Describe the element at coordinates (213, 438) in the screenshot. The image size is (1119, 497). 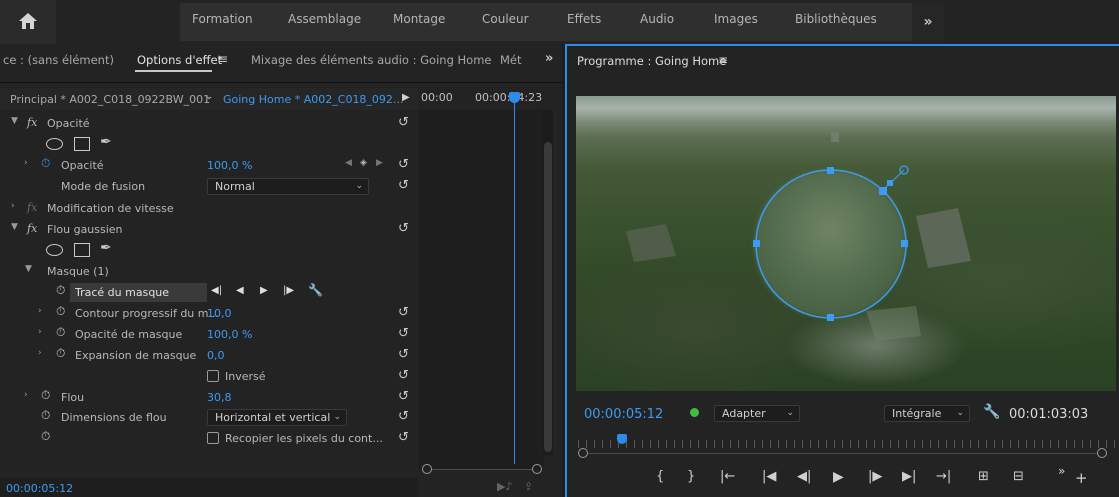
I see `repeat-edge-checkbox` at that location.